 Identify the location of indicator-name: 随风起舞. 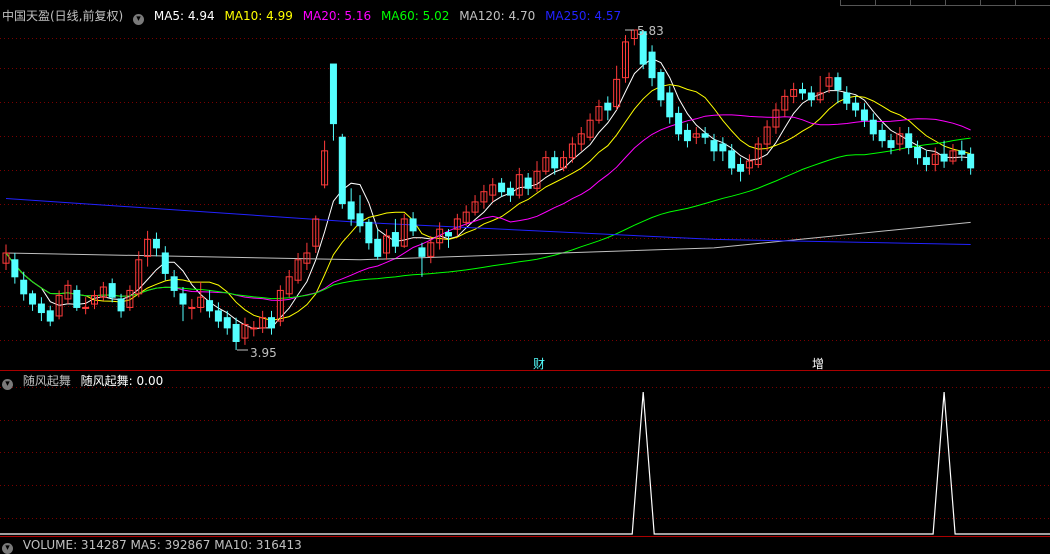
(47, 381).